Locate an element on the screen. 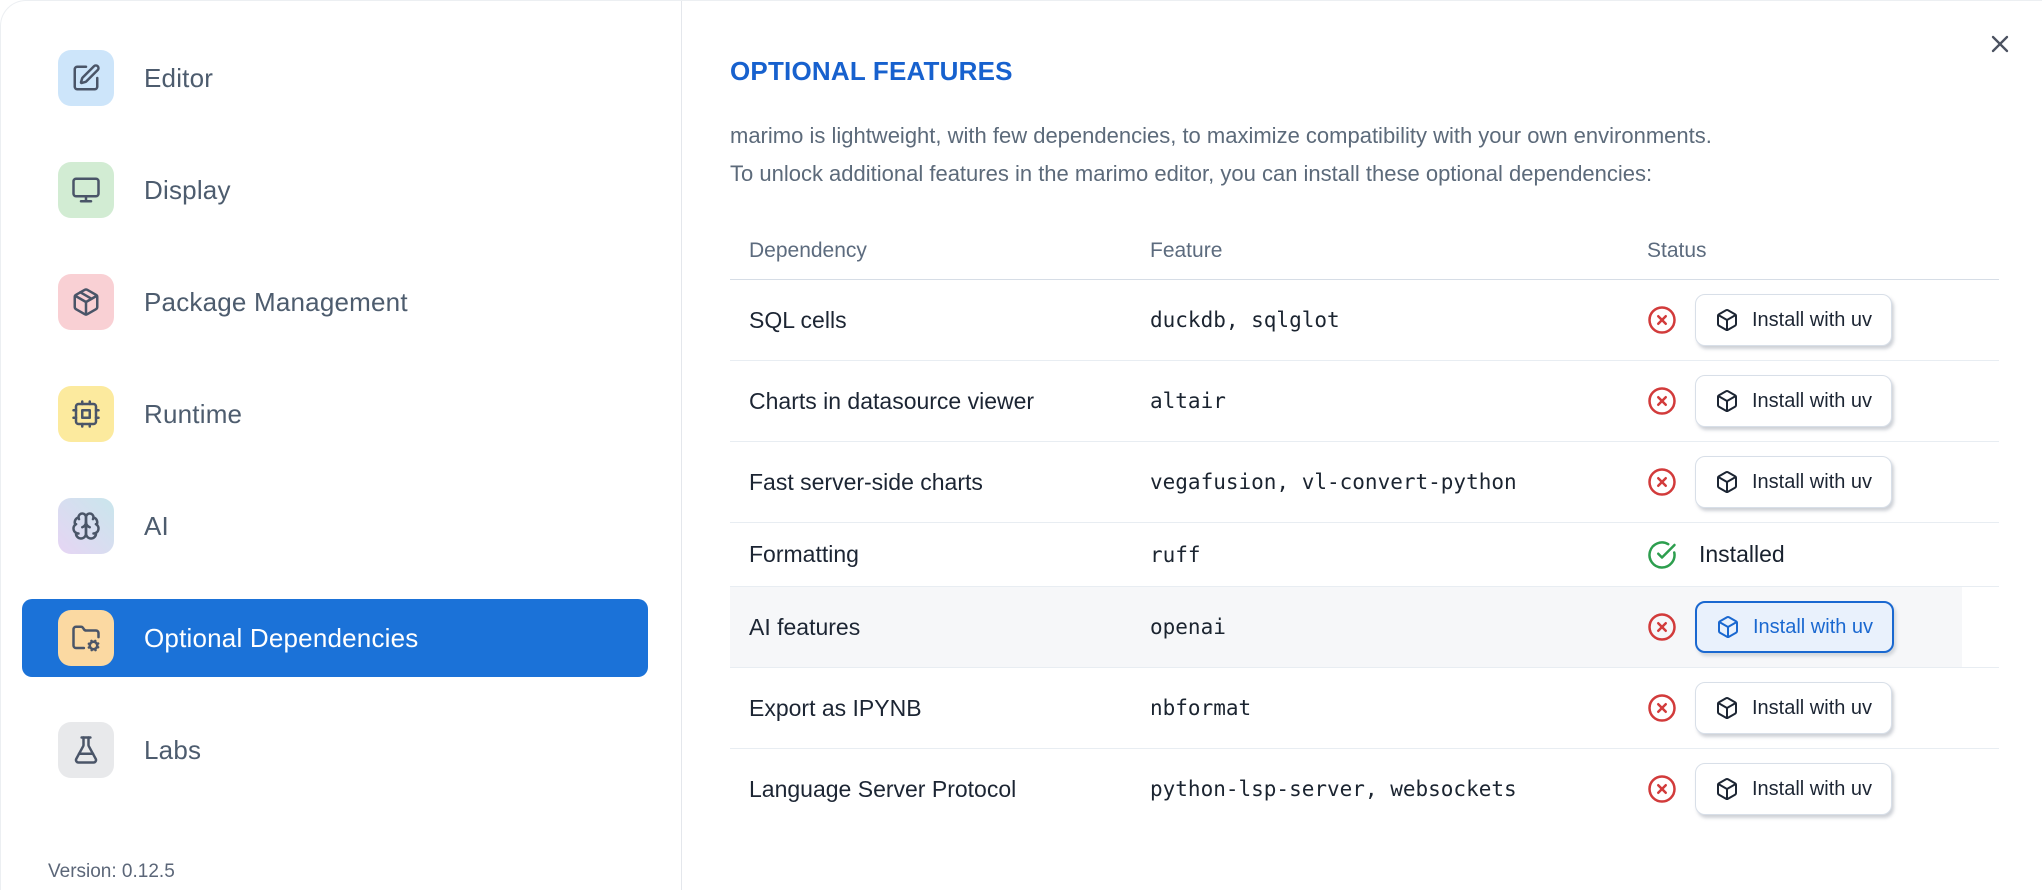  table-header-row: Dependency Feature Status is located at coordinates (1364, 251).